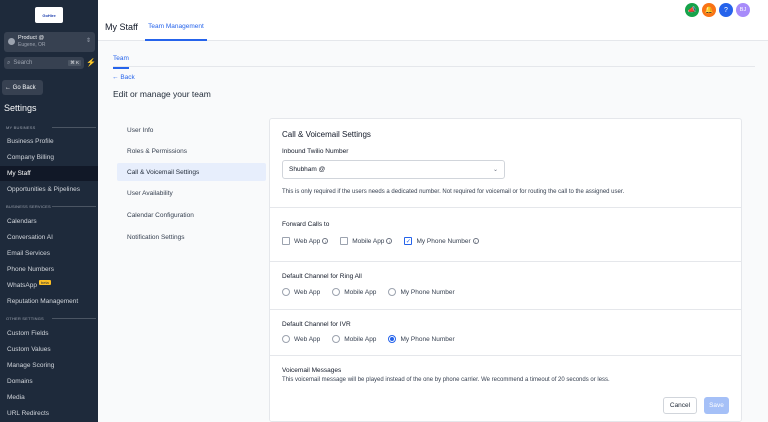 This screenshot has height=422, width=768. What do you see at coordinates (49, 141) in the screenshot?
I see `sidebar-item-business-profile: Business Profile` at bounding box center [49, 141].